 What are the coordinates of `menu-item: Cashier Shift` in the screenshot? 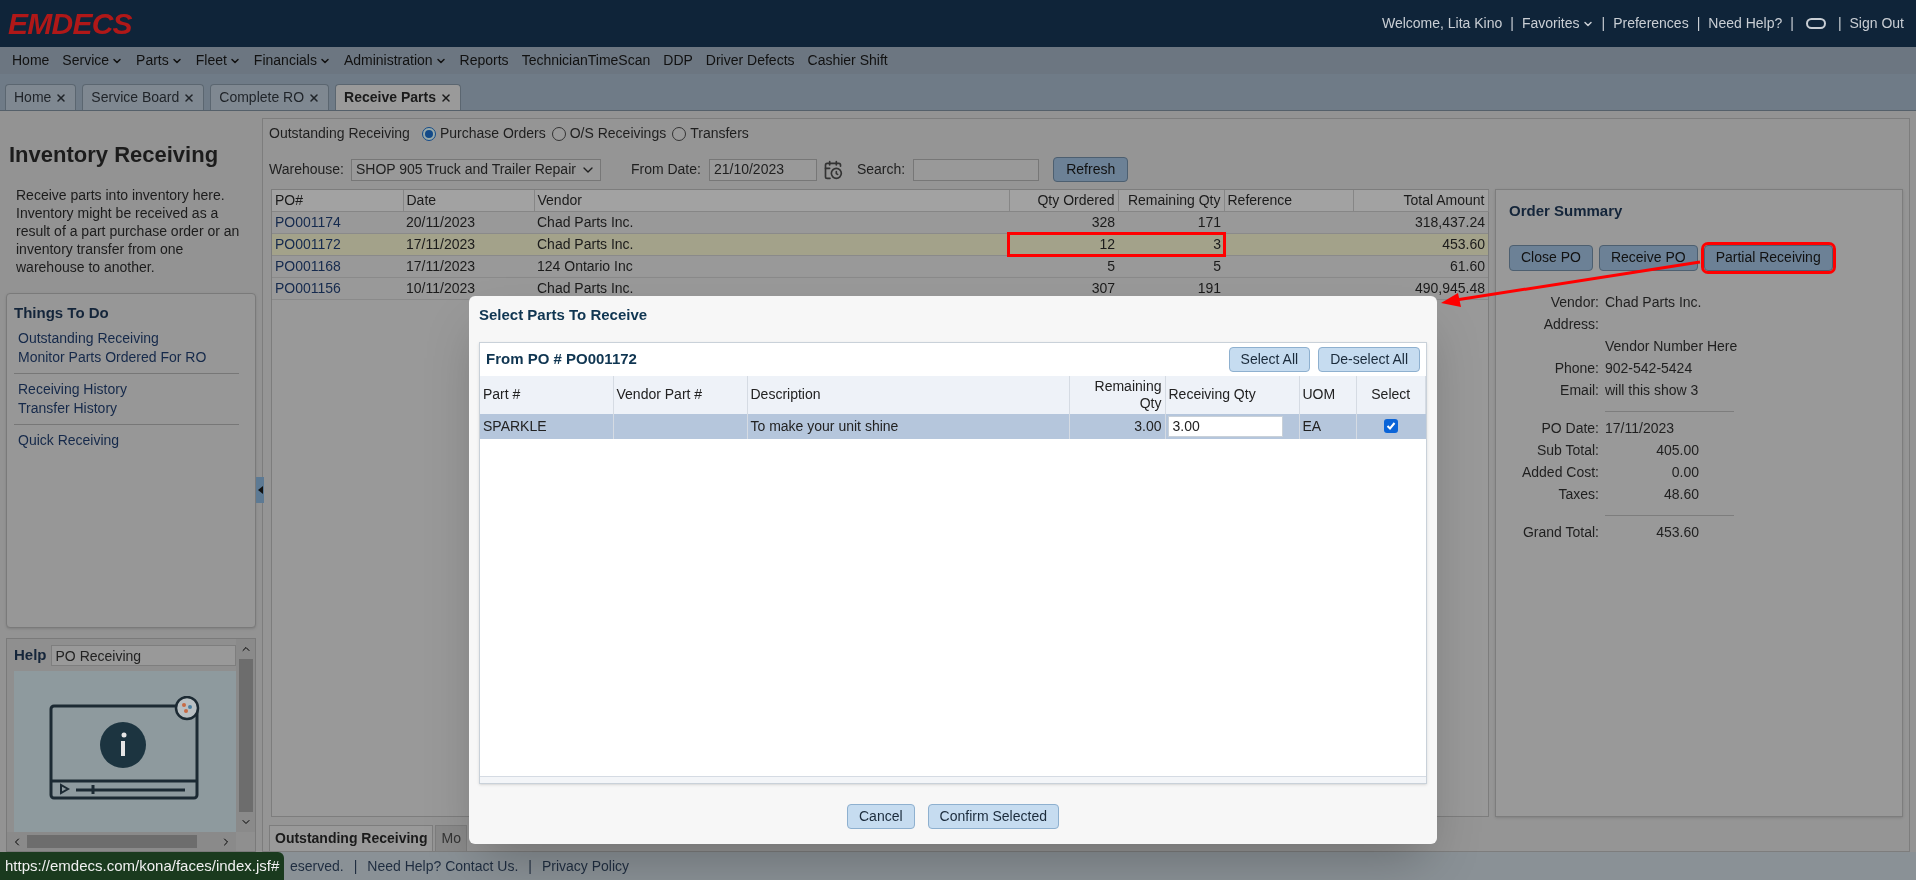 It's located at (847, 60).